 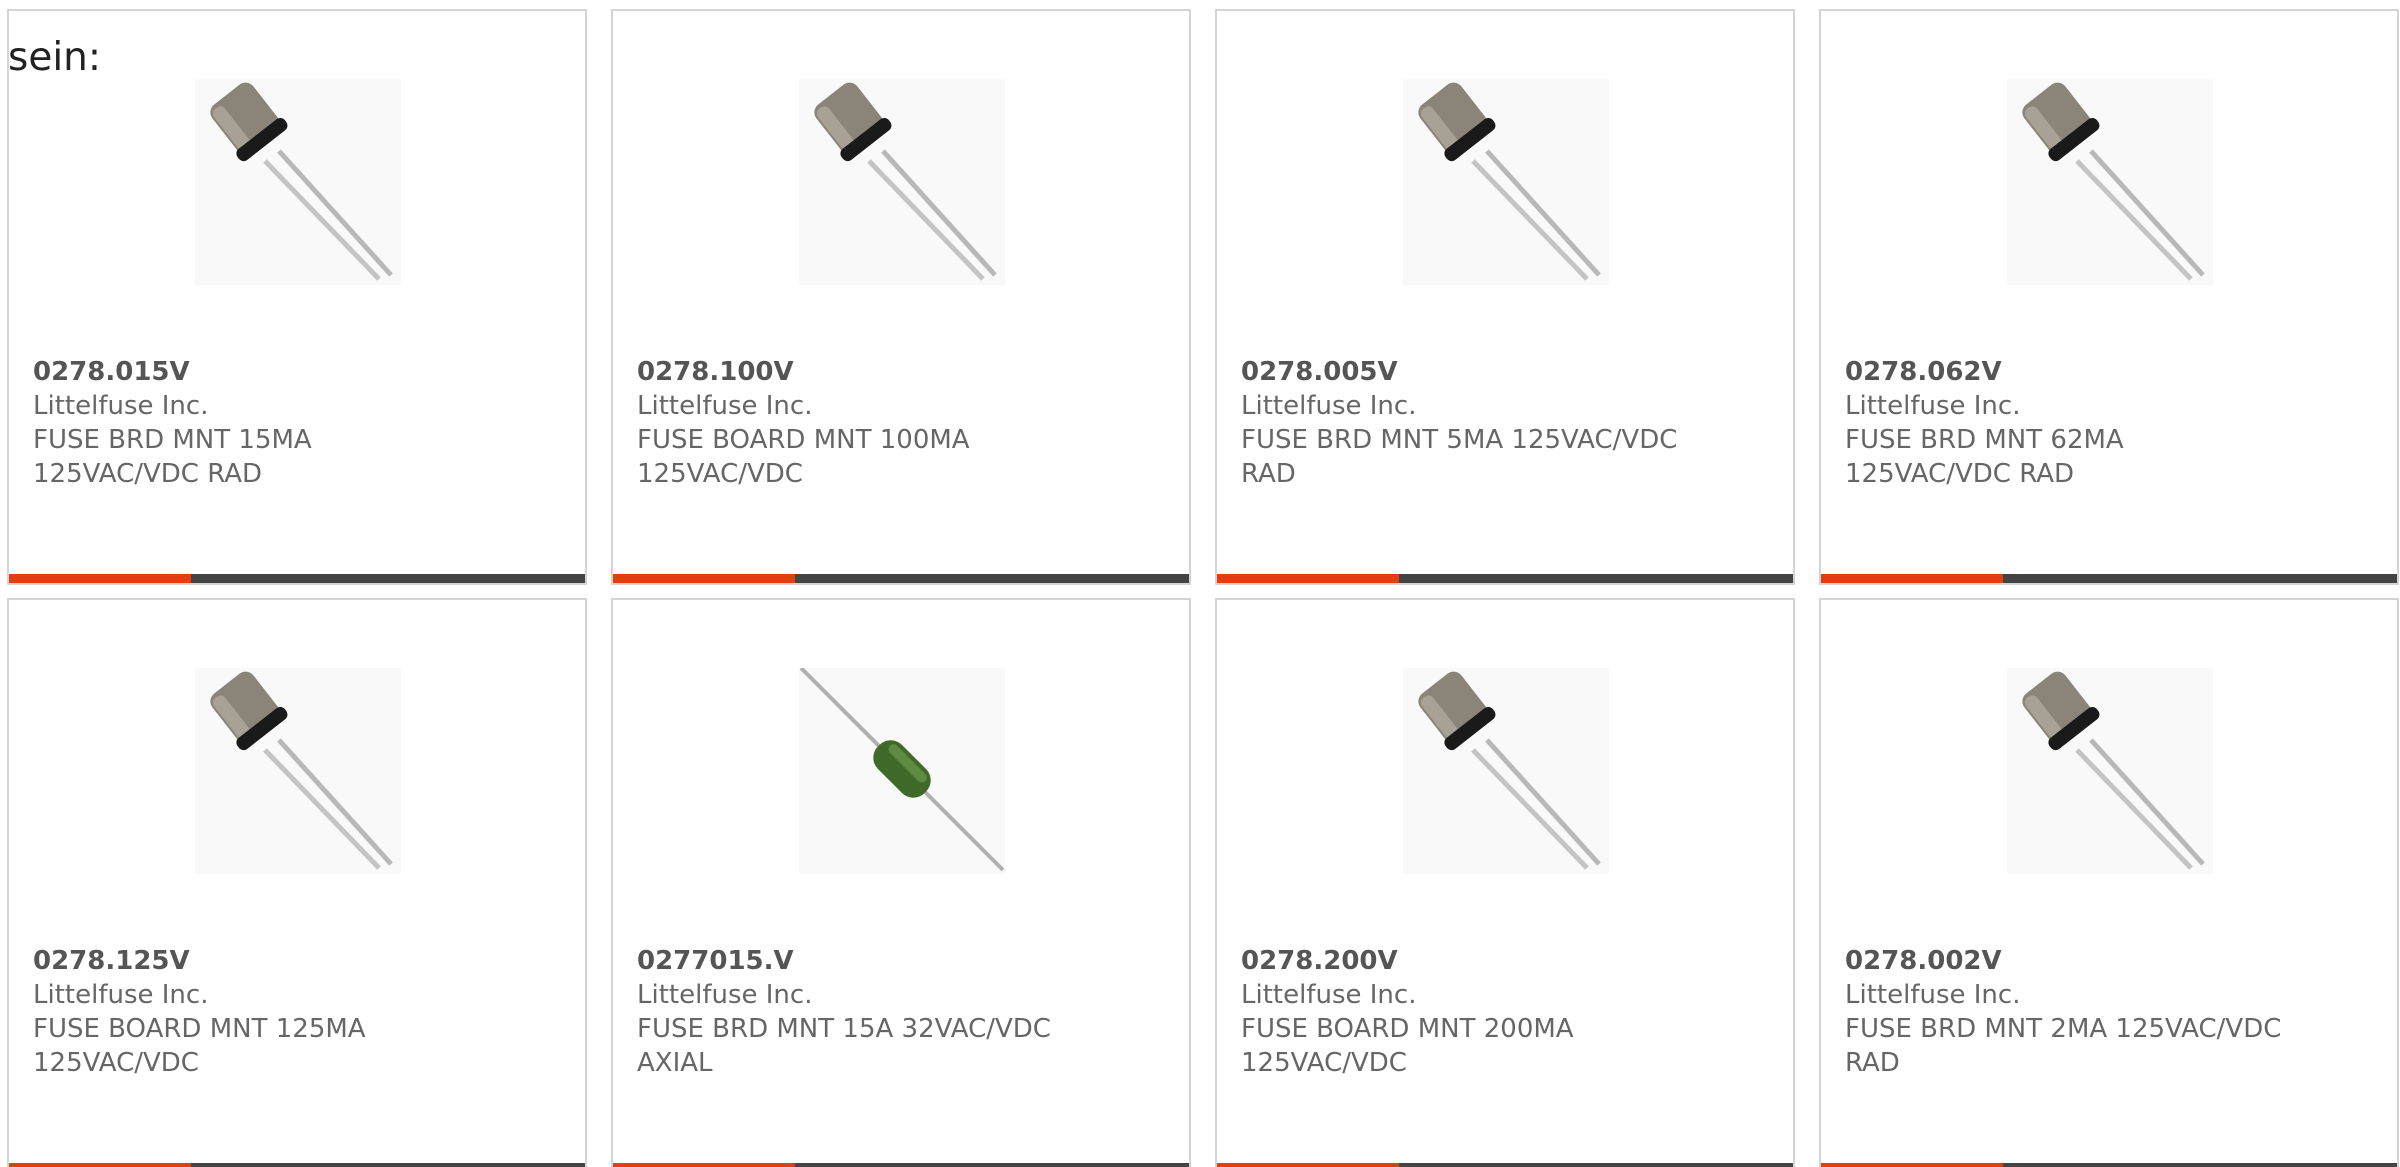 What do you see at coordinates (803, 457) in the screenshot?
I see `description: FUSE BOARD MNT 100MA 125VAC/VDC` at bounding box center [803, 457].